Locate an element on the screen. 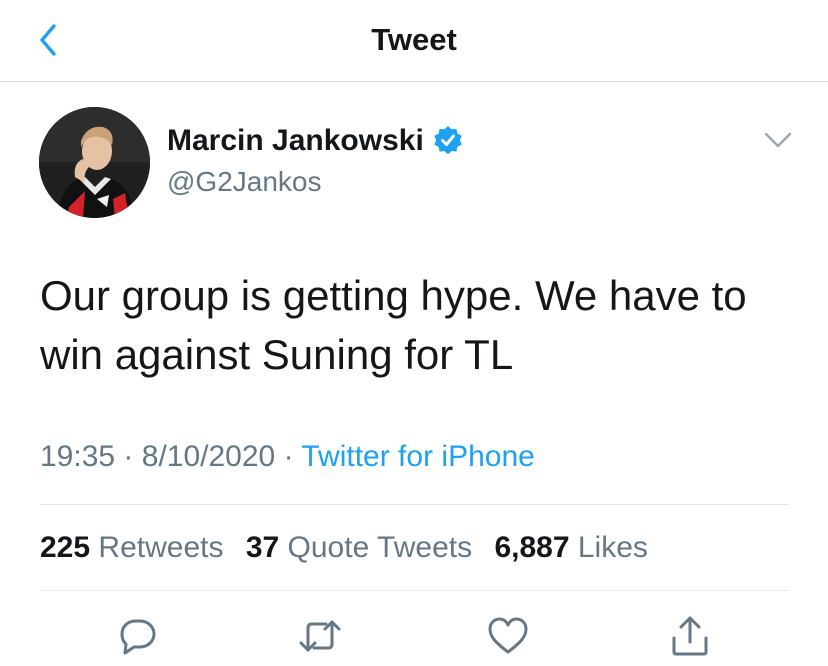 The image size is (828, 666). tweet-stats: 225 Retweets 37 Quote Tweets 6,887 Likes is located at coordinates (351, 548).